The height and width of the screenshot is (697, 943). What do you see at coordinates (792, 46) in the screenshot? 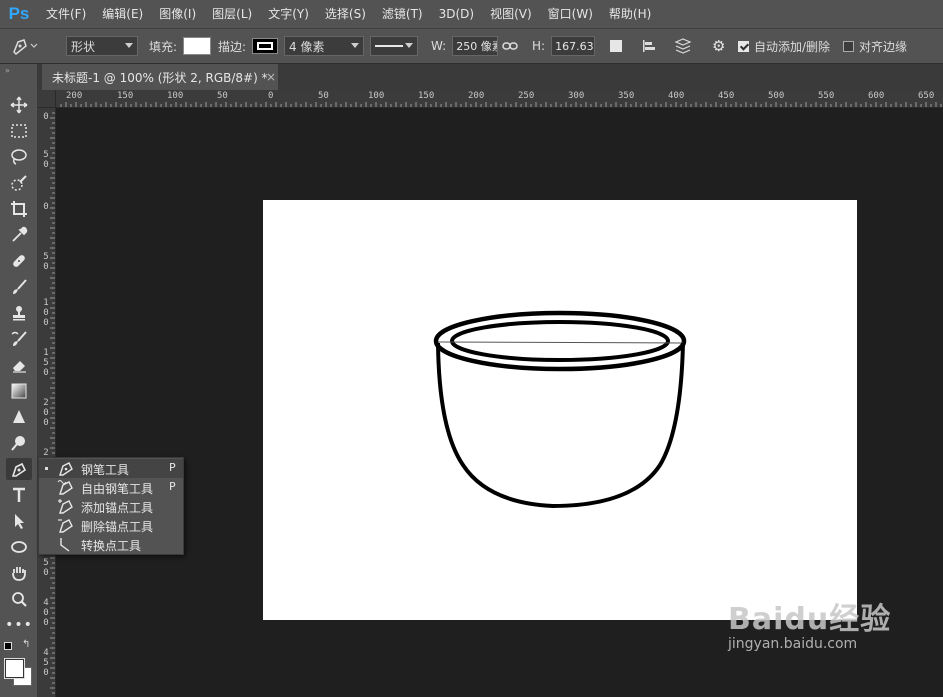
I see `auto-add-delete-label: 自动添加/删除` at bounding box center [792, 46].